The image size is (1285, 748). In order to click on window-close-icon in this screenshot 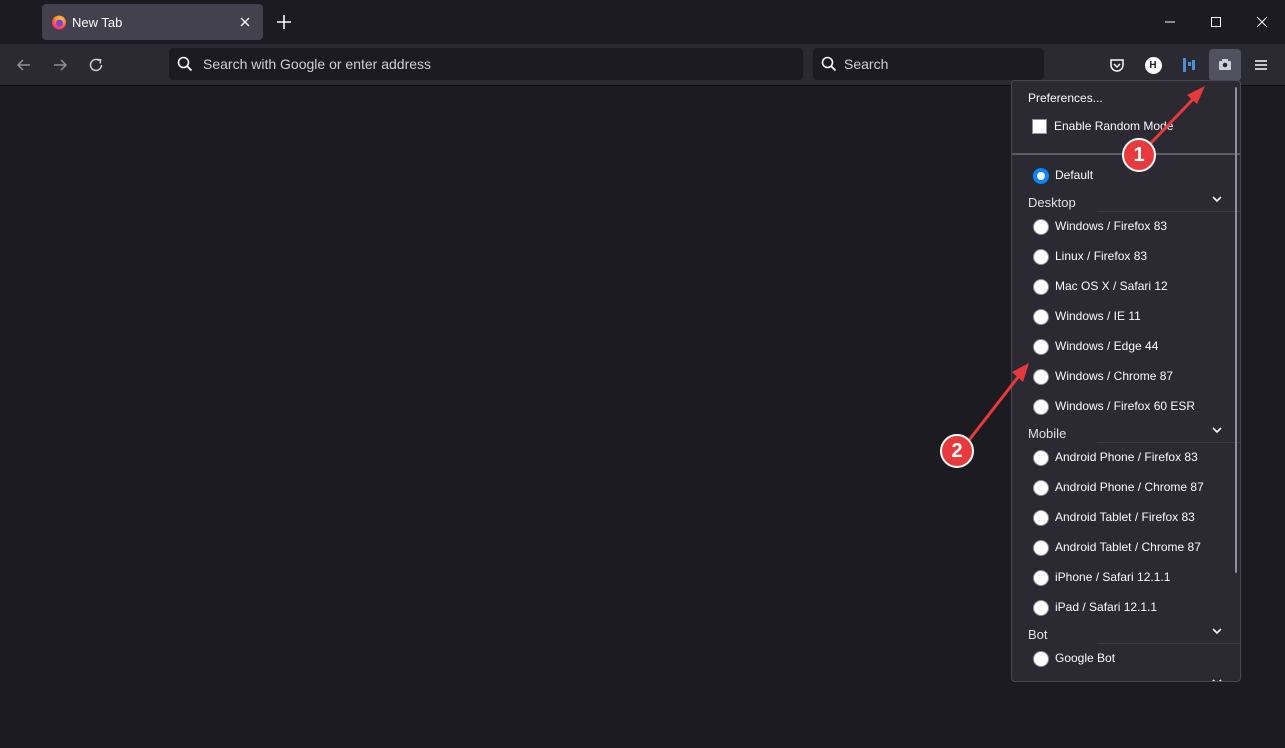, I will do `click(1262, 22)`.